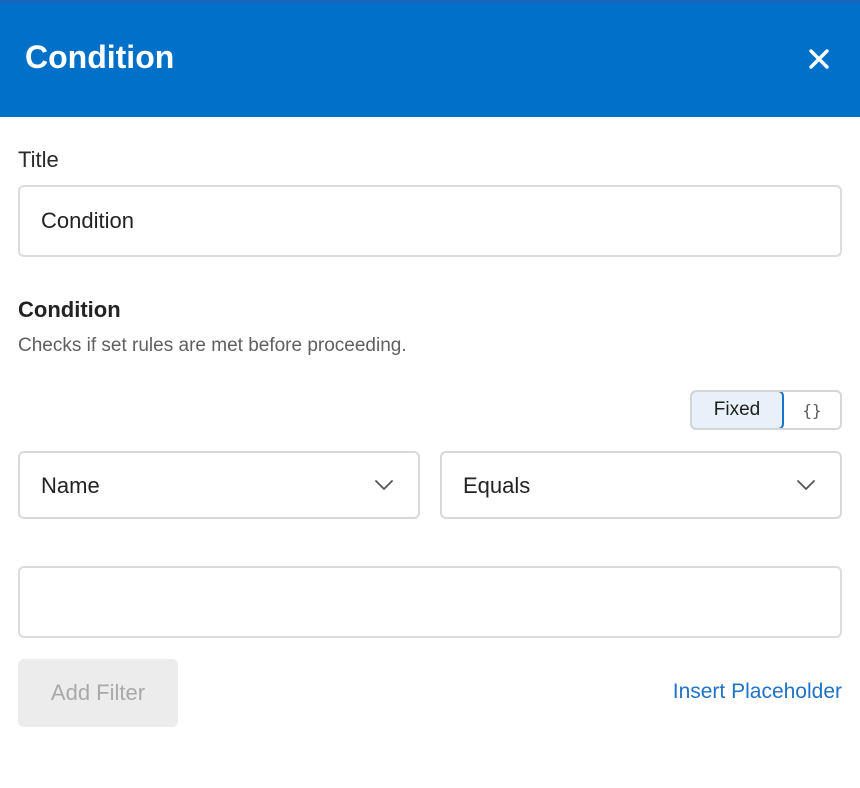 This screenshot has width=860, height=788. Describe the element at coordinates (98, 693) in the screenshot. I see `add-filter-button: Add Filter` at that location.